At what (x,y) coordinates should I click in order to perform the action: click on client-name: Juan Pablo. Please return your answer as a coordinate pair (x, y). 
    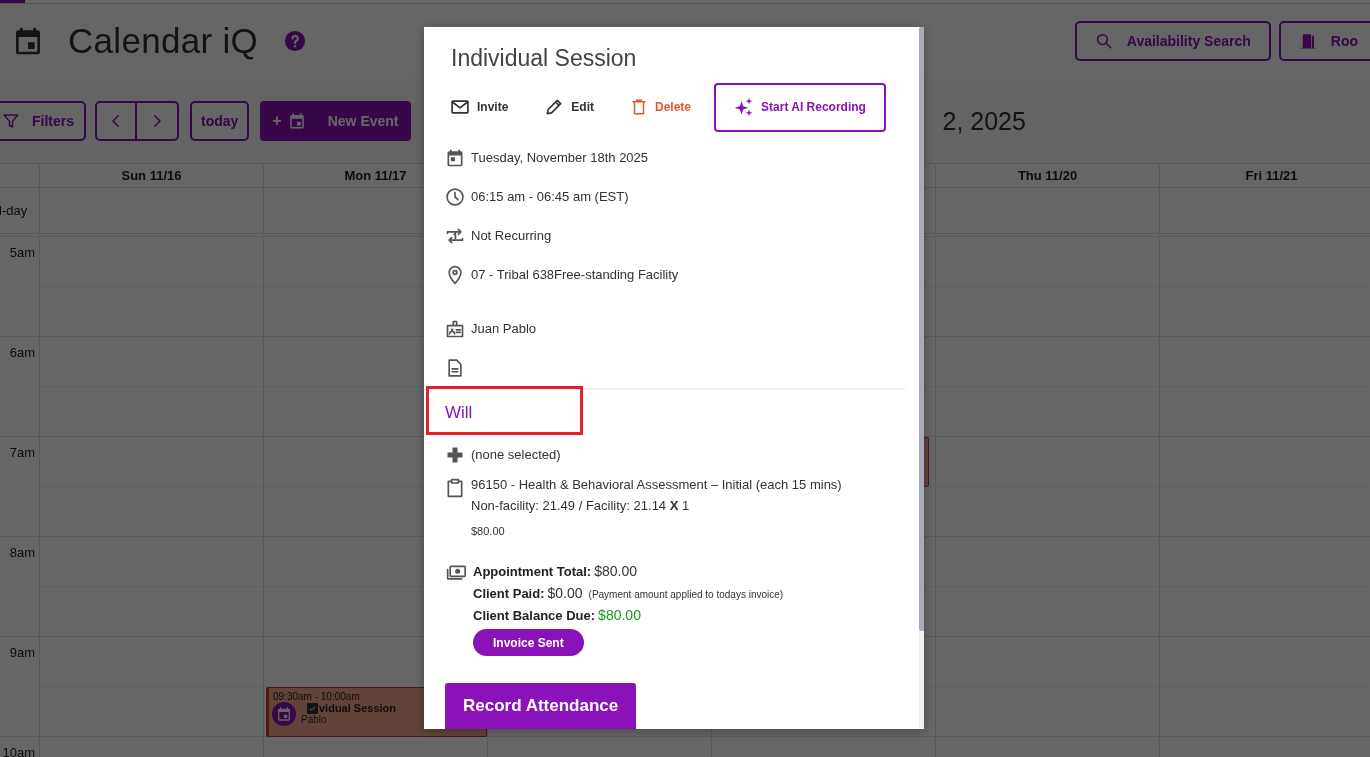
    Looking at the image, I should click on (504, 328).